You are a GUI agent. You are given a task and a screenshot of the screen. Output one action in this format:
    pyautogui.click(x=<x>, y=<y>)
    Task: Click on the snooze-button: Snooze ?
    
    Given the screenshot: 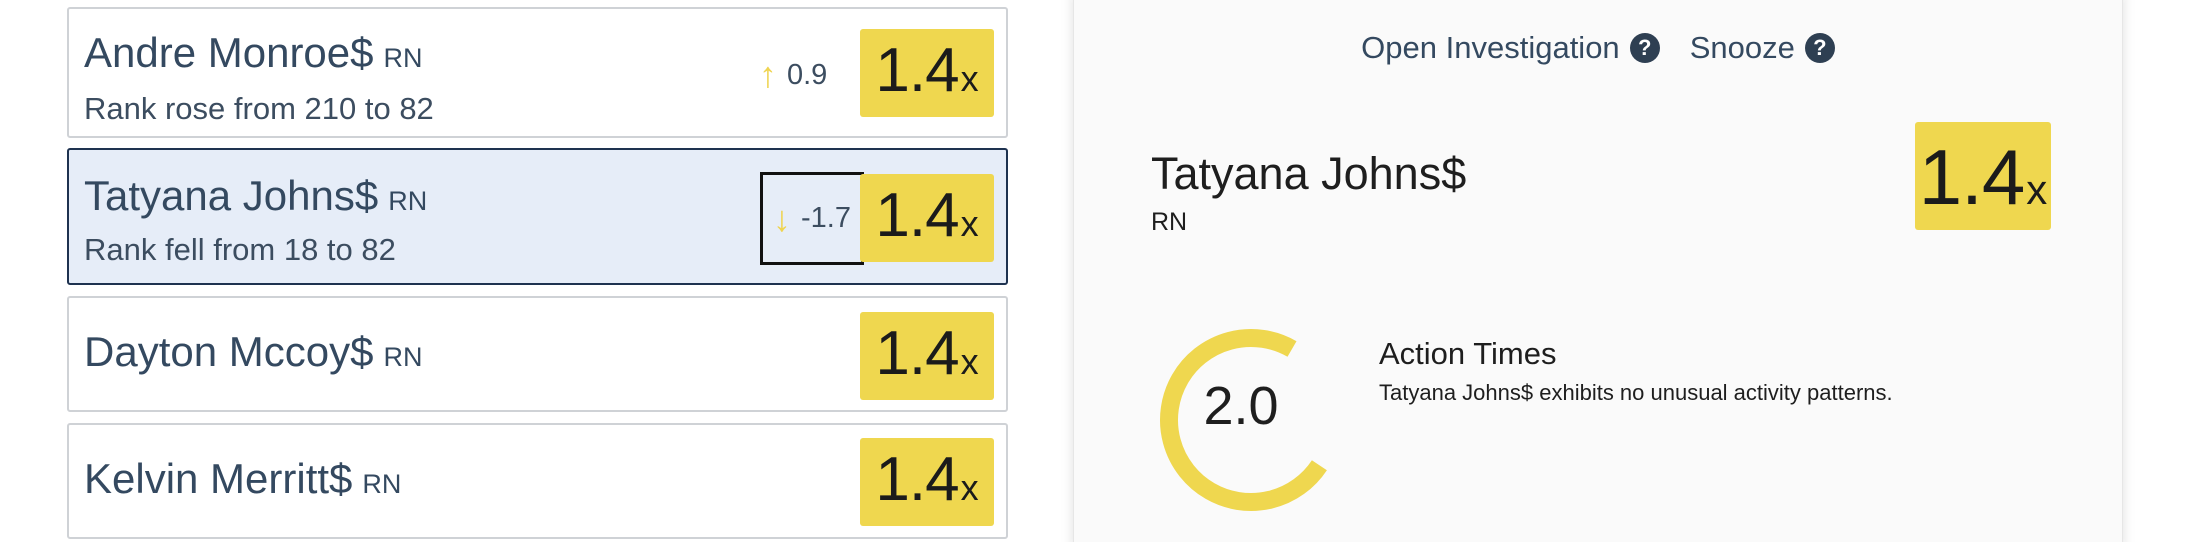 What is the action you would take?
    pyautogui.click(x=1762, y=48)
    